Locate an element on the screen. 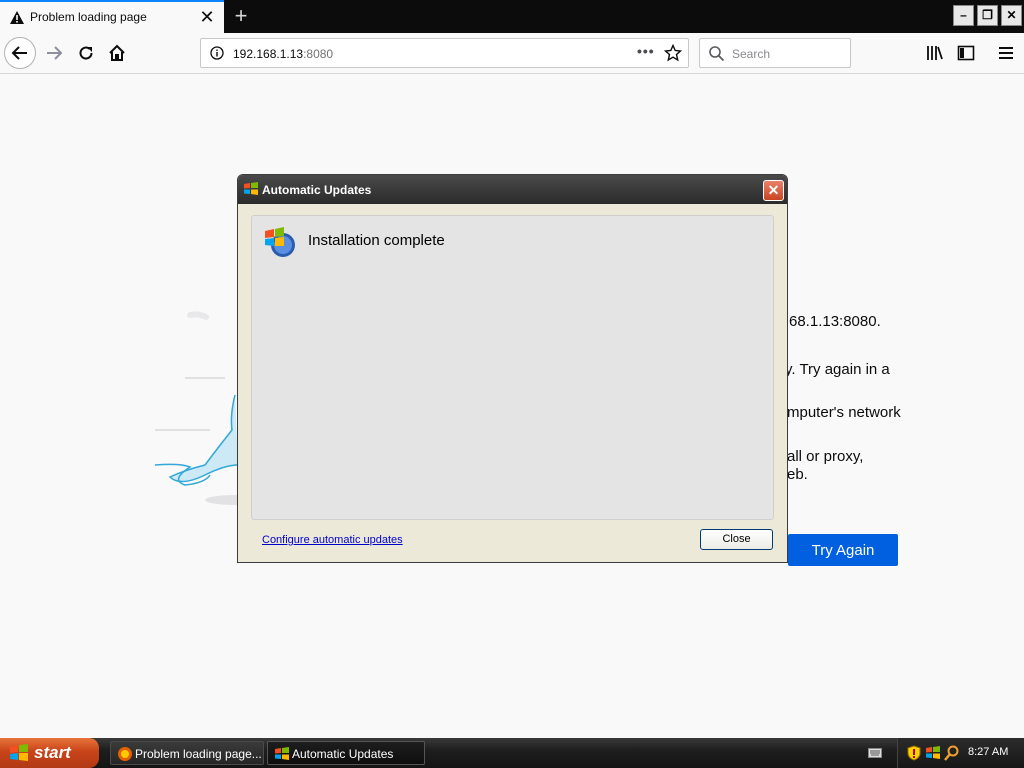 This screenshot has width=1024, height=768. reload-icon is located at coordinates (86, 53).